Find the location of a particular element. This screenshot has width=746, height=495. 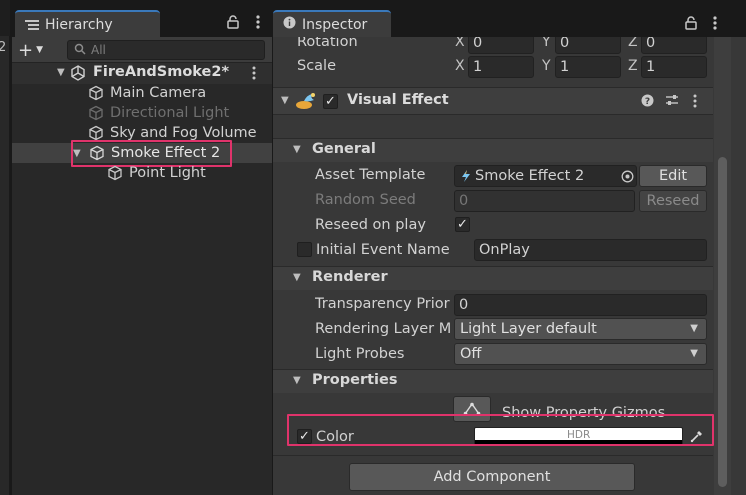

scale-x-label: X is located at coordinates (460, 66).